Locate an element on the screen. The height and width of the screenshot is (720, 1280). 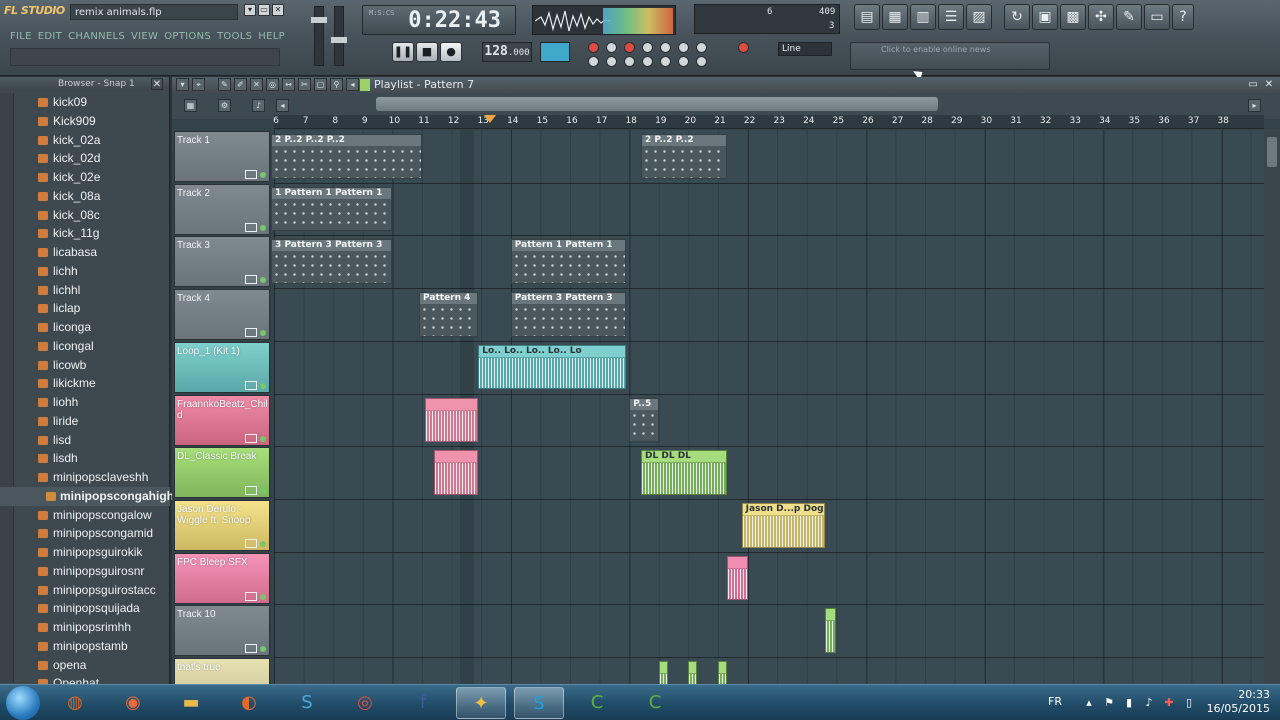
browser-item: kick_08c is located at coordinates (85, 215).